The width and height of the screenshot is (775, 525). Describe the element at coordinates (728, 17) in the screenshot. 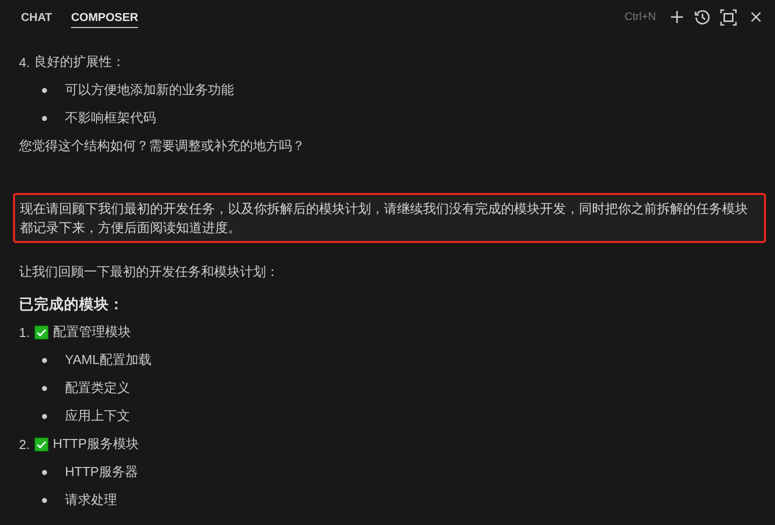

I see `maximize-icon` at that location.